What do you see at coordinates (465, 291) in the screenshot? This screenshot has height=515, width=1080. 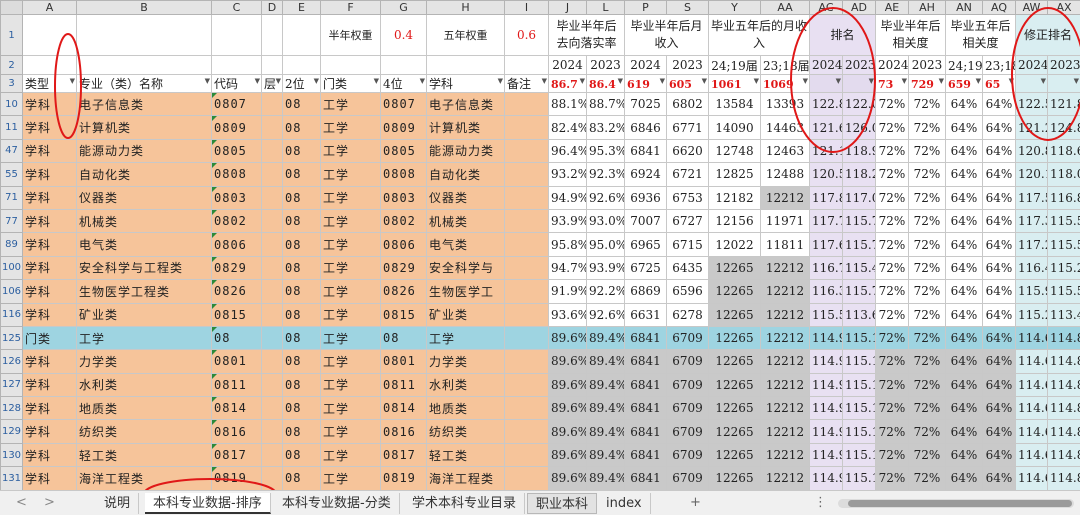 I see `discipline-cell: 生物医学工` at bounding box center [465, 291].